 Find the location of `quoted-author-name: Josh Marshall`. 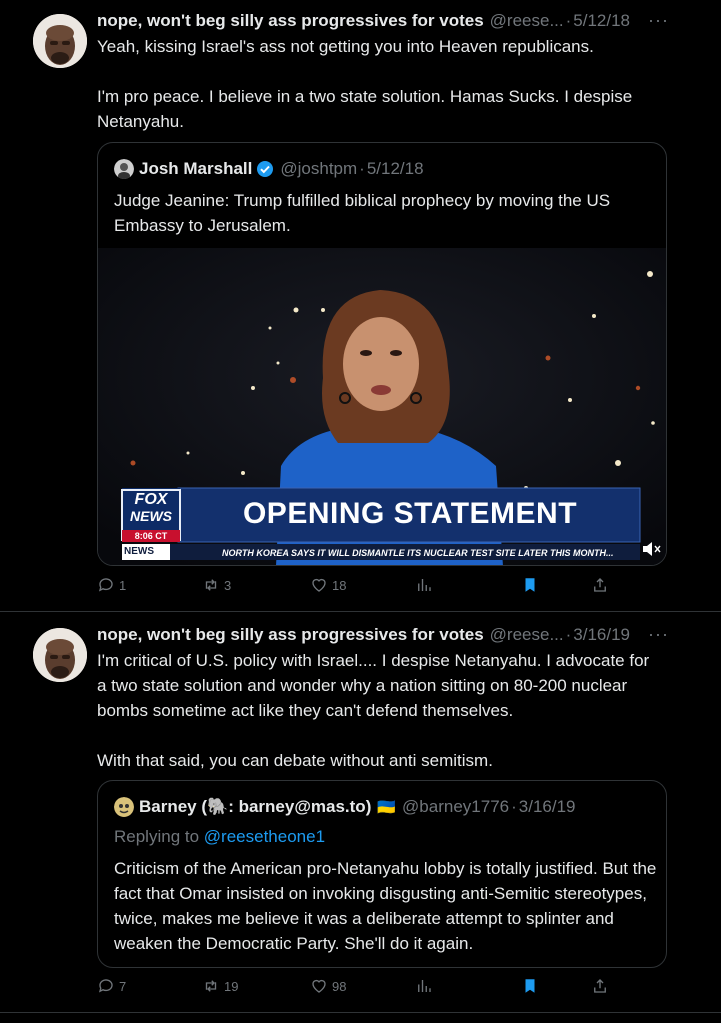

quoted-author-name: Josh Marshall is located at coordinates (195, 169).